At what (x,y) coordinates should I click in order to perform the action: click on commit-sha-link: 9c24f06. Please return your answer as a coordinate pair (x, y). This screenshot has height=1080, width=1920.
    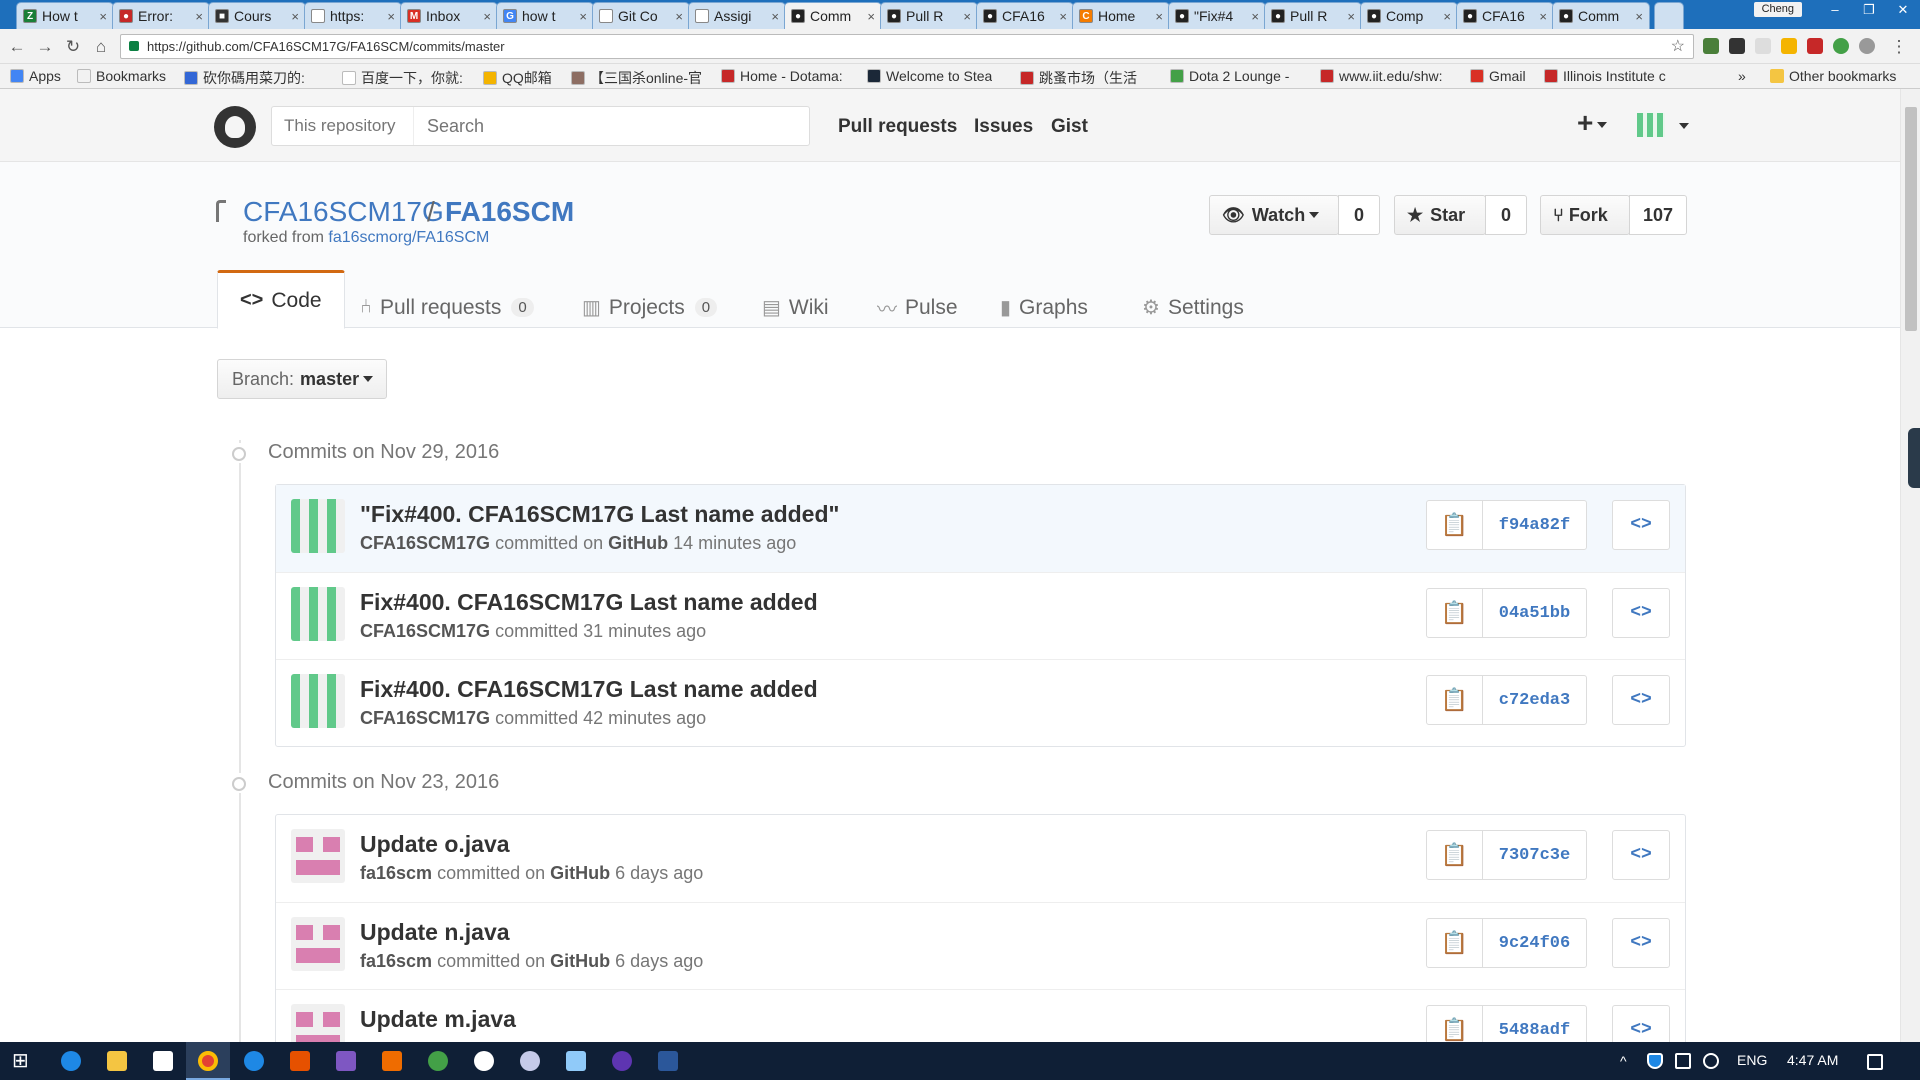
    Looking at the image, I should click on (1534, 943).